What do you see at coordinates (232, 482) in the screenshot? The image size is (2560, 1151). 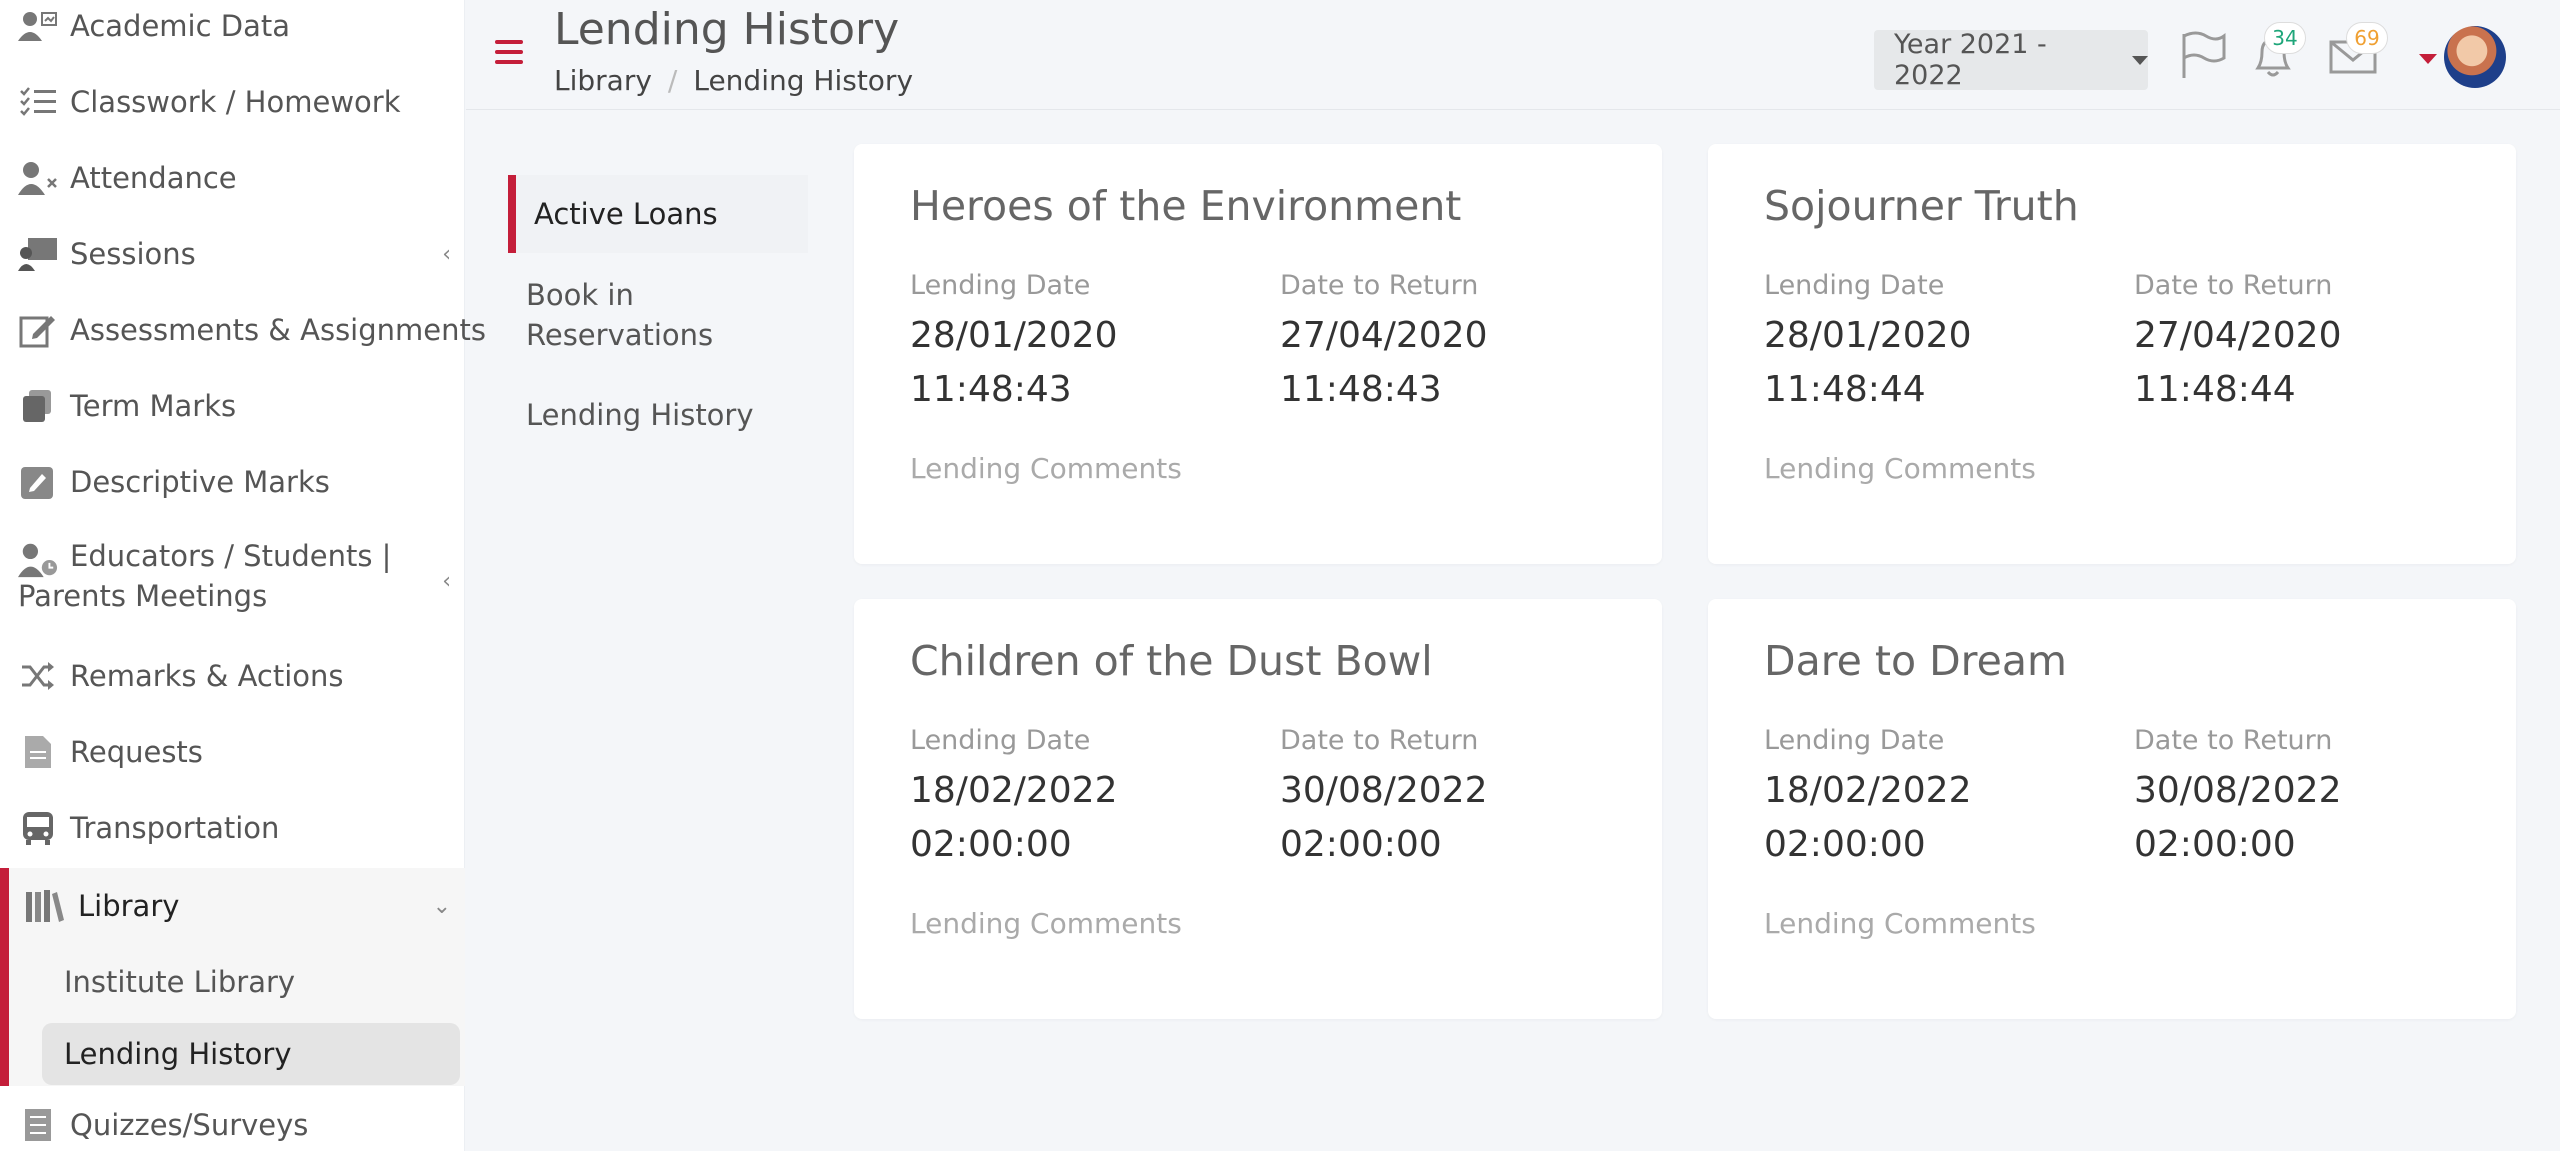 I see `sidebar-item-descriptive-marks: Descriptive Marks` at bounding box center [232, 482].